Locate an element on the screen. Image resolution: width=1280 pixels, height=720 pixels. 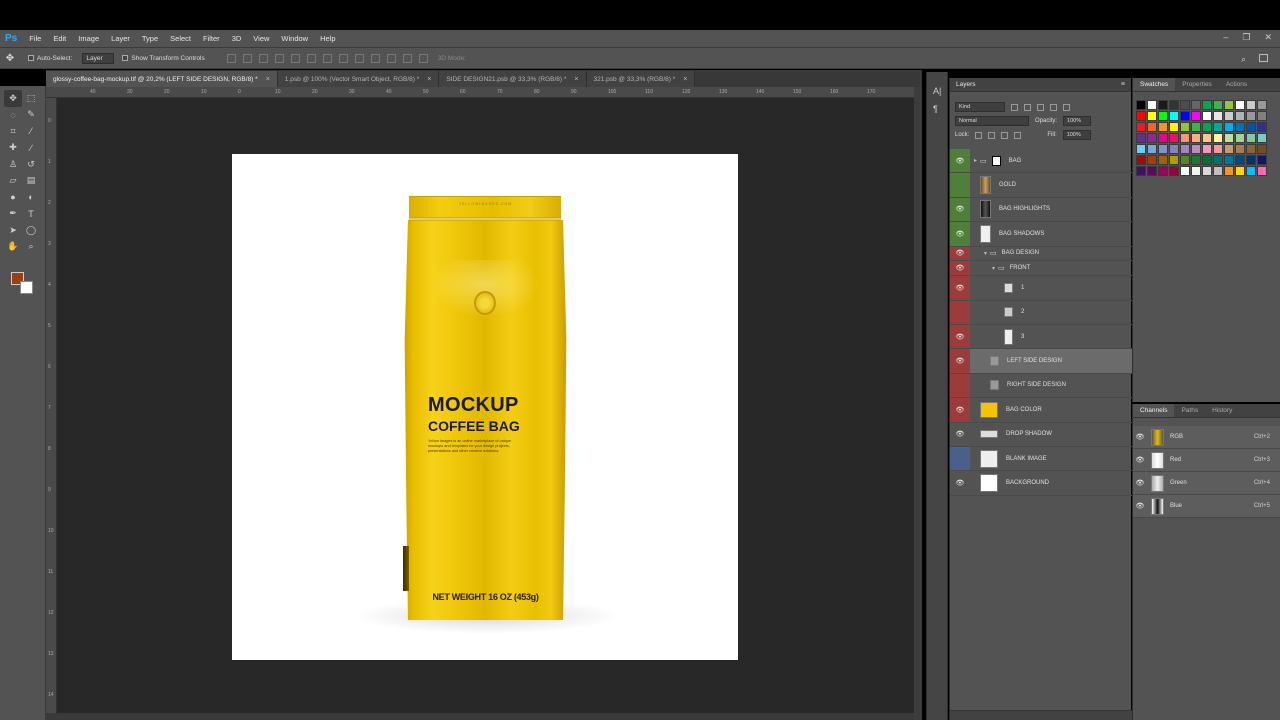
layer-row: 👁 BAG HIGHLIGHTS is located at coordinates (1041, 210).